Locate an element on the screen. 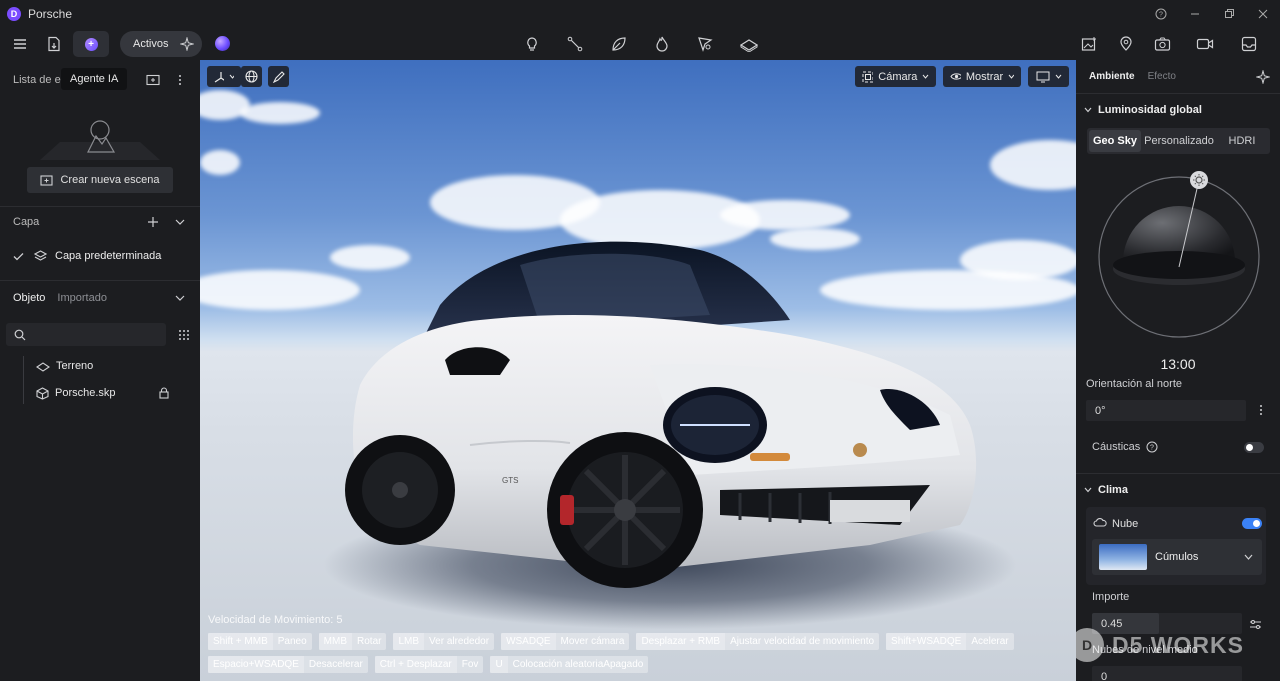 This screenshot has width=1280, height=681. restore-button is located at coordinates (1229, 13).